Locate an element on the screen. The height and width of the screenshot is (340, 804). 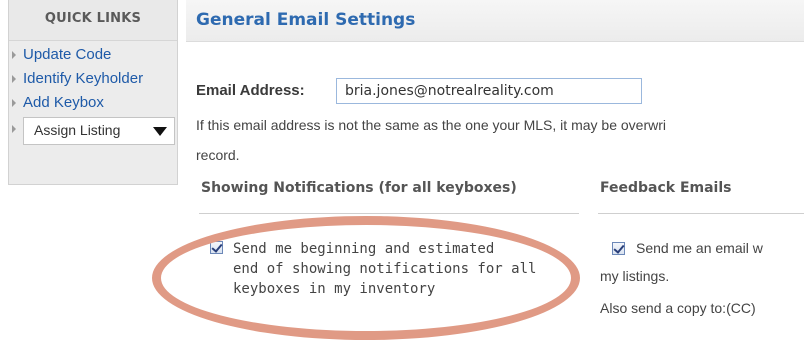
feedback-email-checkbox is located at coordinates (618, 248).